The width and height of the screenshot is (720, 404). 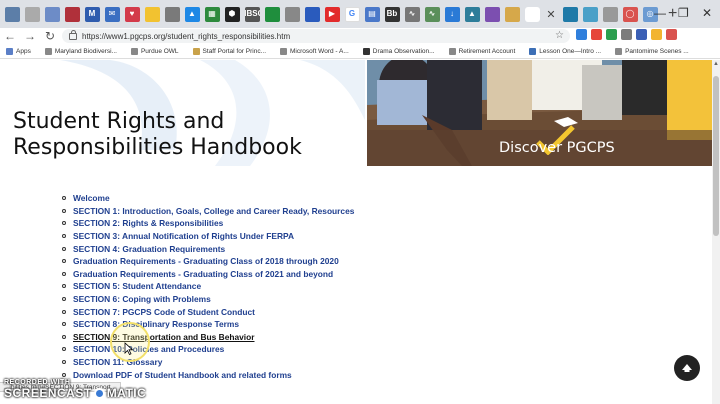 What do you see at coordinates (272, 14) in the screenshot?
I see `sheets-icon` at bounding box center [272, 14].